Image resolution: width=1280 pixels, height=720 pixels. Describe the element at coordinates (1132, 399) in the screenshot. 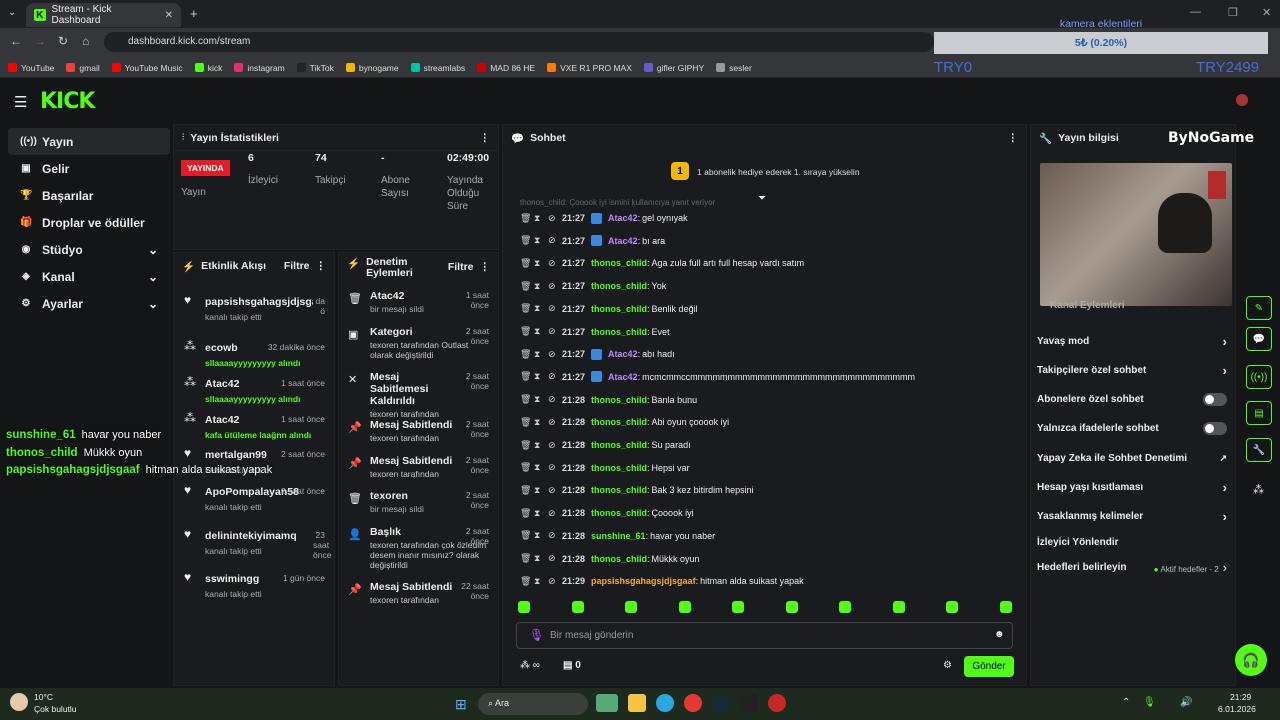

I see `chat-setting-item: Abonelere özel sohbet` at that location.